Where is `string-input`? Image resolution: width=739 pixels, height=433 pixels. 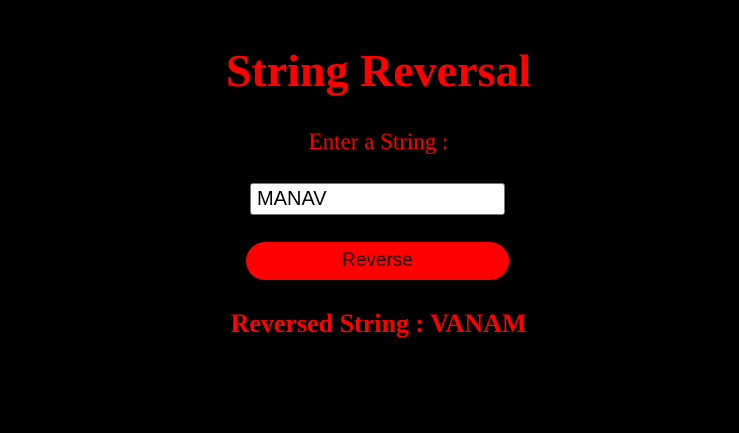 string-input is located at coordinates (377, 199).